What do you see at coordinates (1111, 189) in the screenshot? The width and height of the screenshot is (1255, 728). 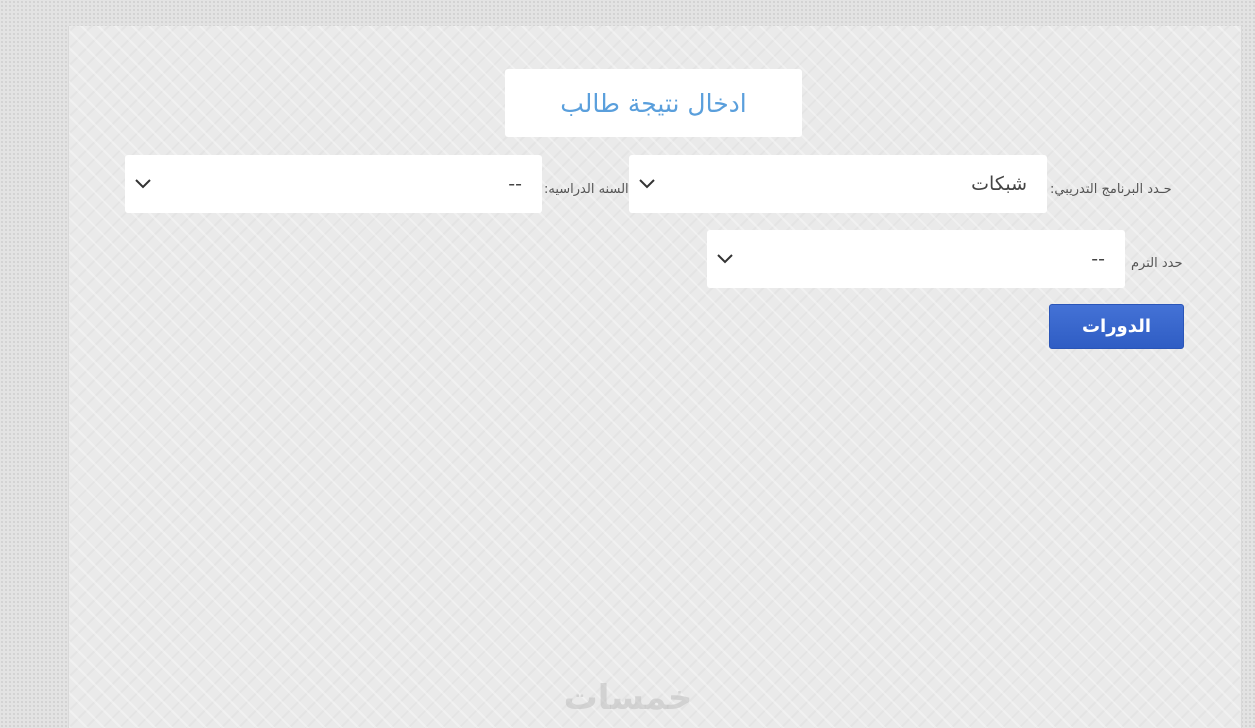 I see `program-label: حـدد البرنامج التدريبي:` at bounding box center [1111, 189].